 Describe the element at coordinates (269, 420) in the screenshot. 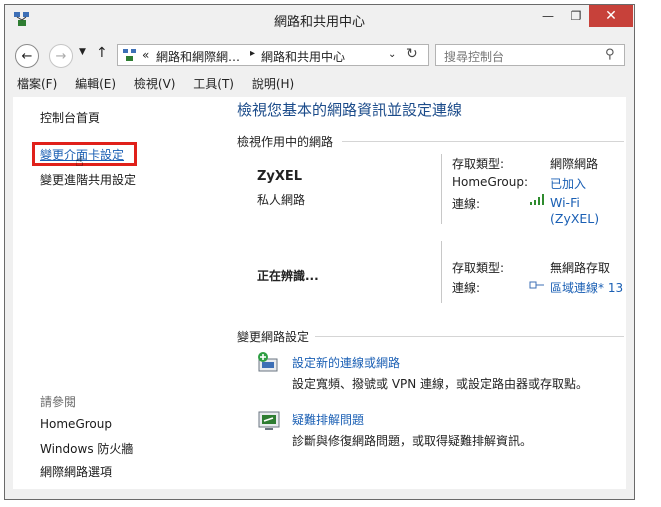

I see `troubleshoot-icon` at that location.